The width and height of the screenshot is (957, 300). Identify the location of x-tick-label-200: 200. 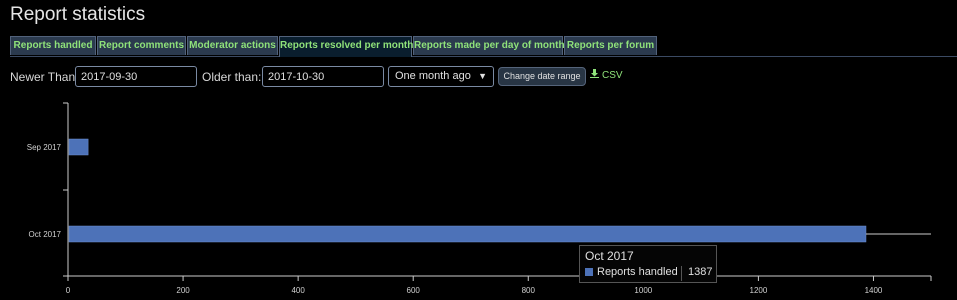
(183, 290).